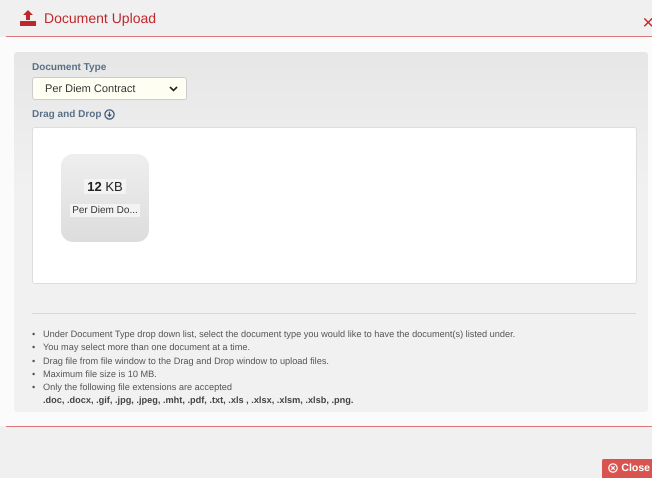 The height and width of the screenshot is (478, 652). Describe the element at coordinates (105, 186) in the screenshot. I see `file-size: 12 KB` at that location.